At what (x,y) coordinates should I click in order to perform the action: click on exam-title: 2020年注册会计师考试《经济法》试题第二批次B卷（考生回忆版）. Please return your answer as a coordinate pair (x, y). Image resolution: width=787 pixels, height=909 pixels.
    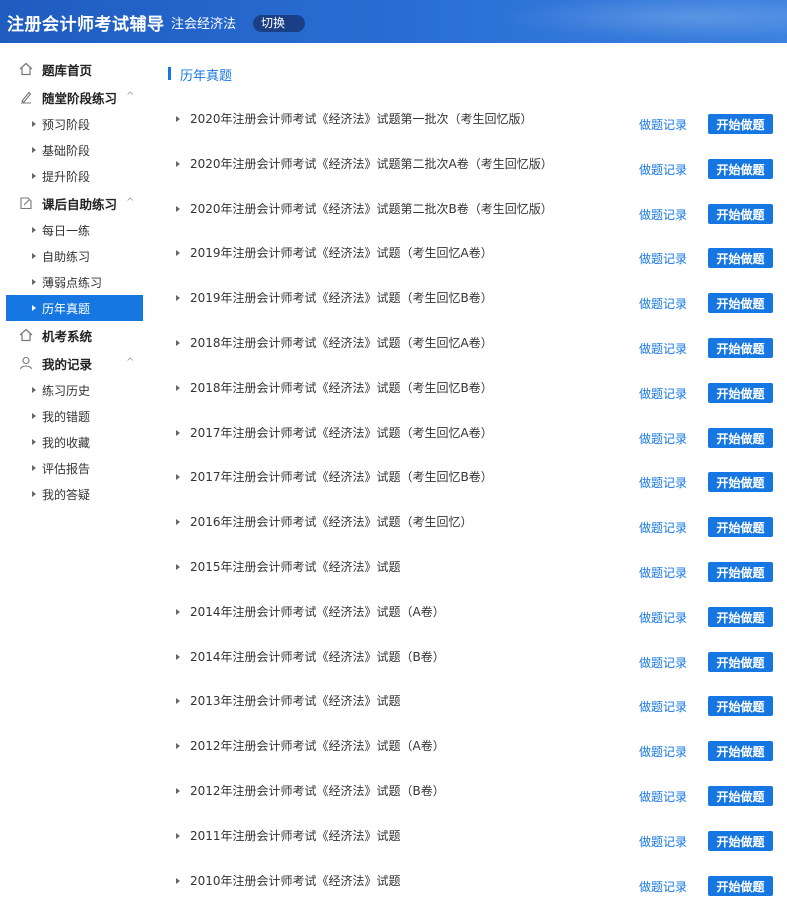
    Looking at the image, I should click on (371, 208).